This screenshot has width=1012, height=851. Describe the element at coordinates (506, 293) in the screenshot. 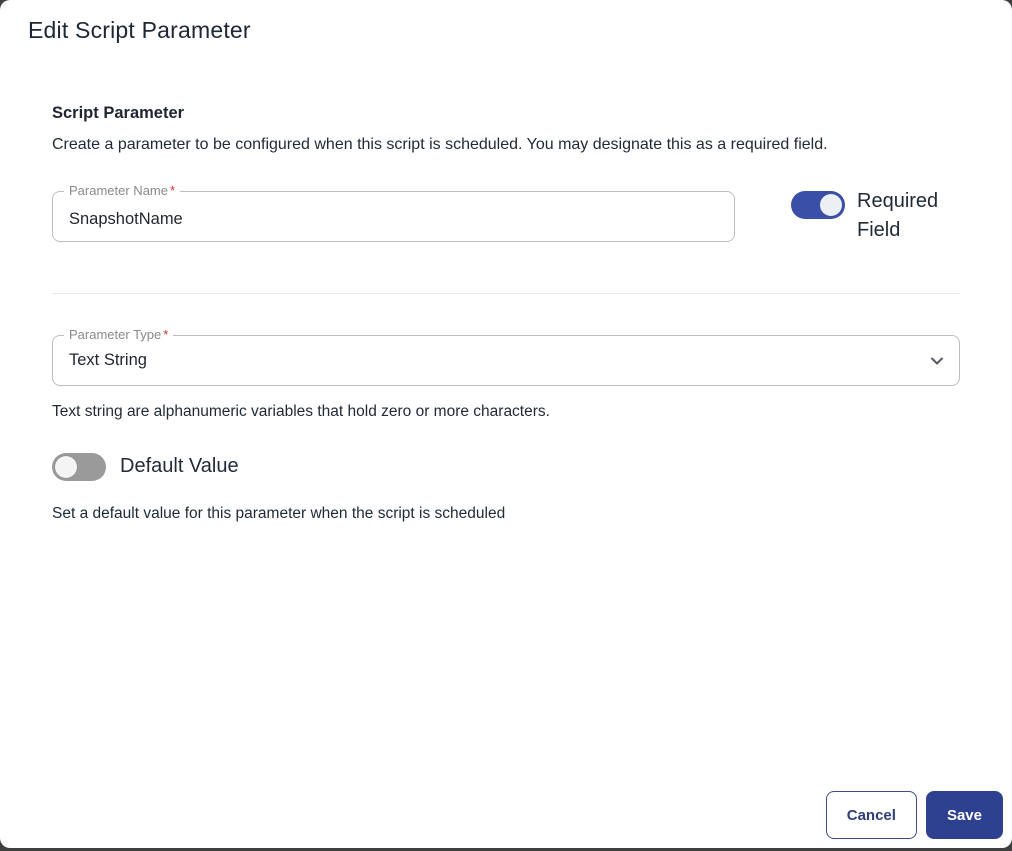

I see `section-divider` at that location.